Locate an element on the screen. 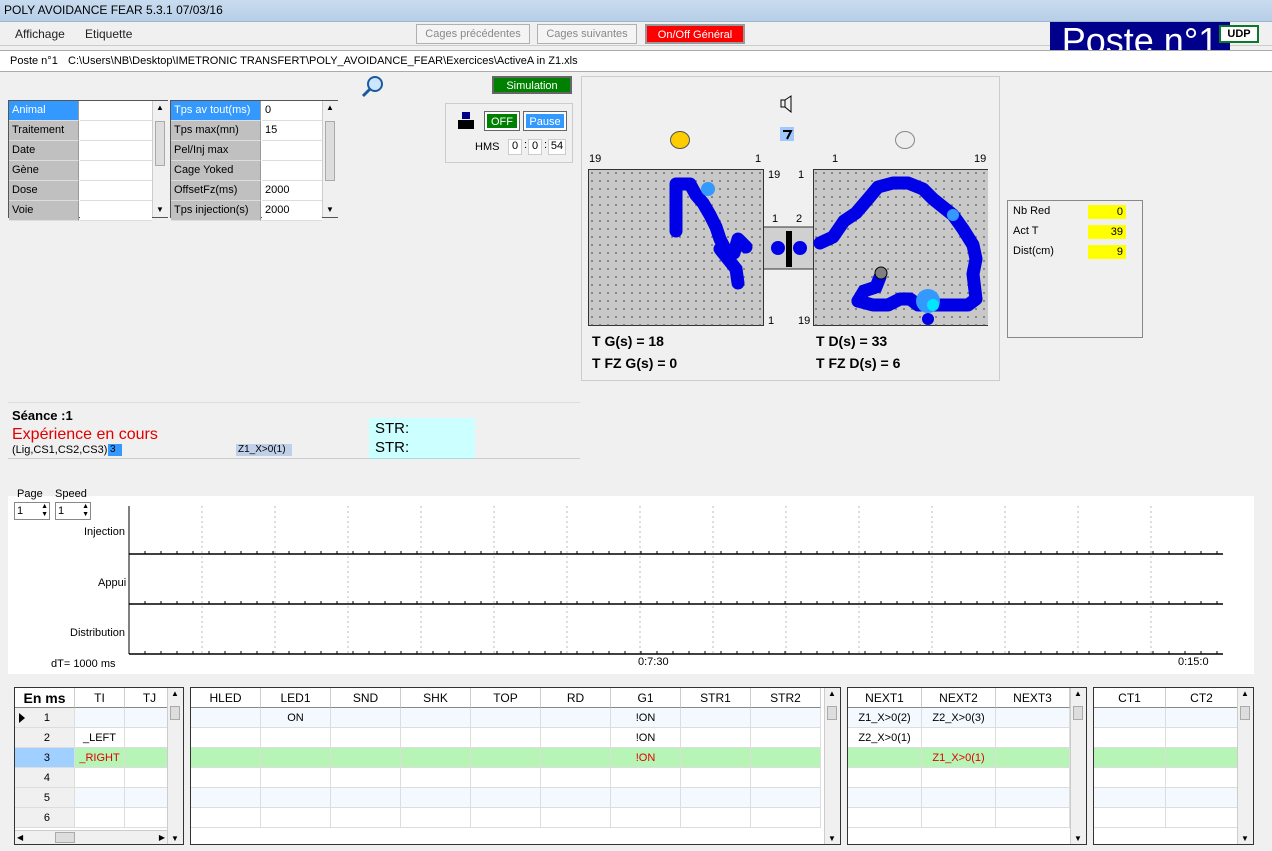 The width and height of the screenshot is (1272, 851). onoff-general-button: On/Off Général is located at coordinates (695, 34).